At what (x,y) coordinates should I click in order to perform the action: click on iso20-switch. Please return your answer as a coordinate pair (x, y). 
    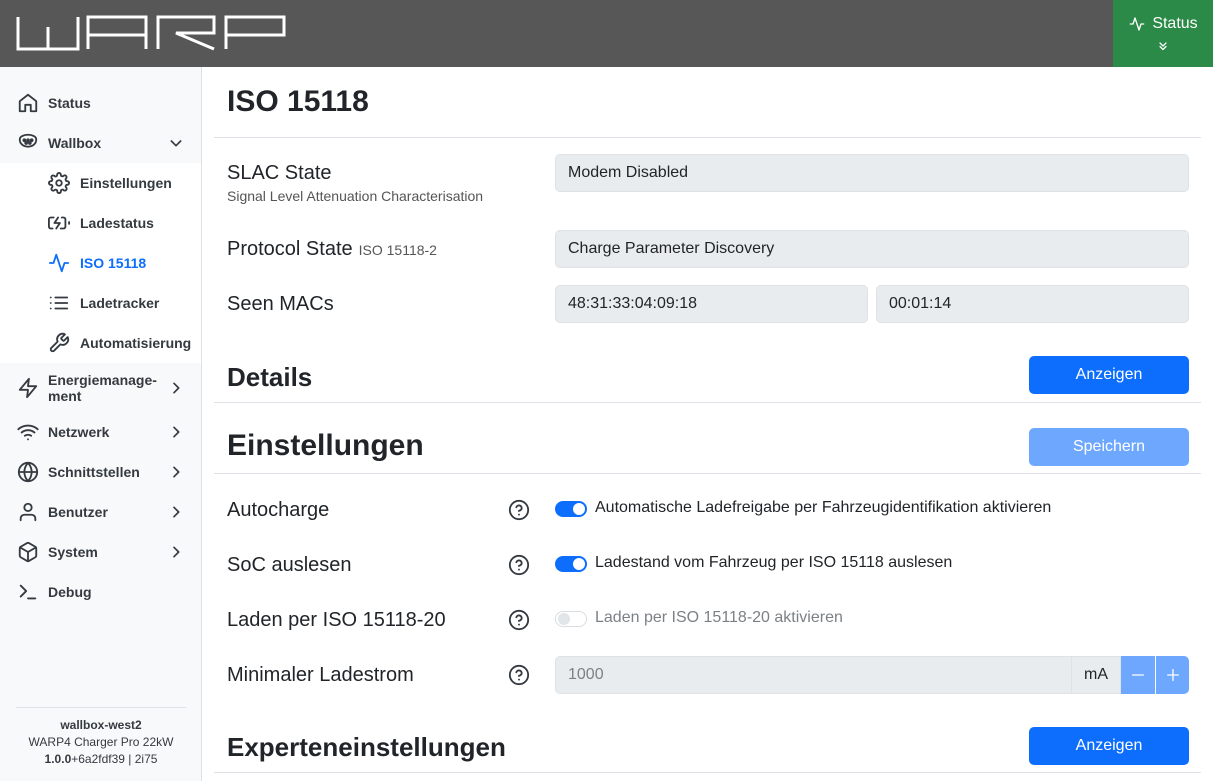
    Looking at the image, I should click on (571, 619).